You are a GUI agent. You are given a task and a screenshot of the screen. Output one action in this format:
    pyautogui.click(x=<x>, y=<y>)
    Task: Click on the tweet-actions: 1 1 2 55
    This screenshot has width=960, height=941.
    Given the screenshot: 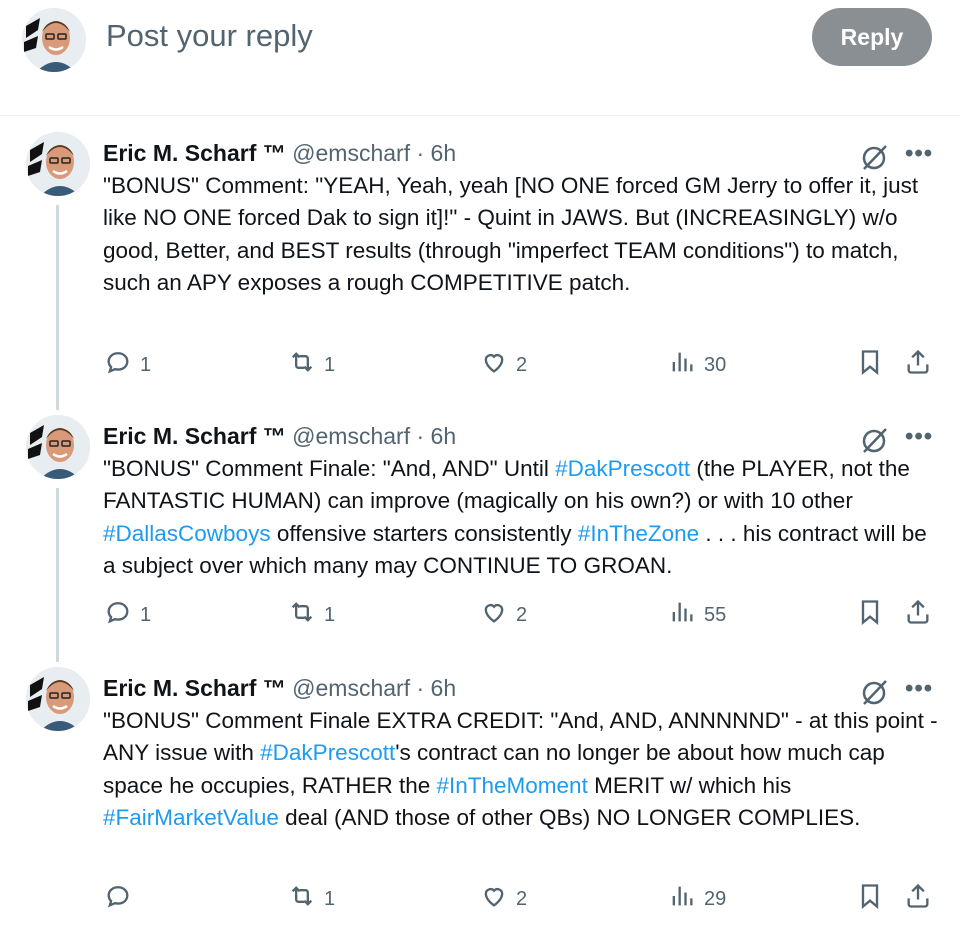 What is the action you would take?
    pyautogui.click(x=480, y=618)
    